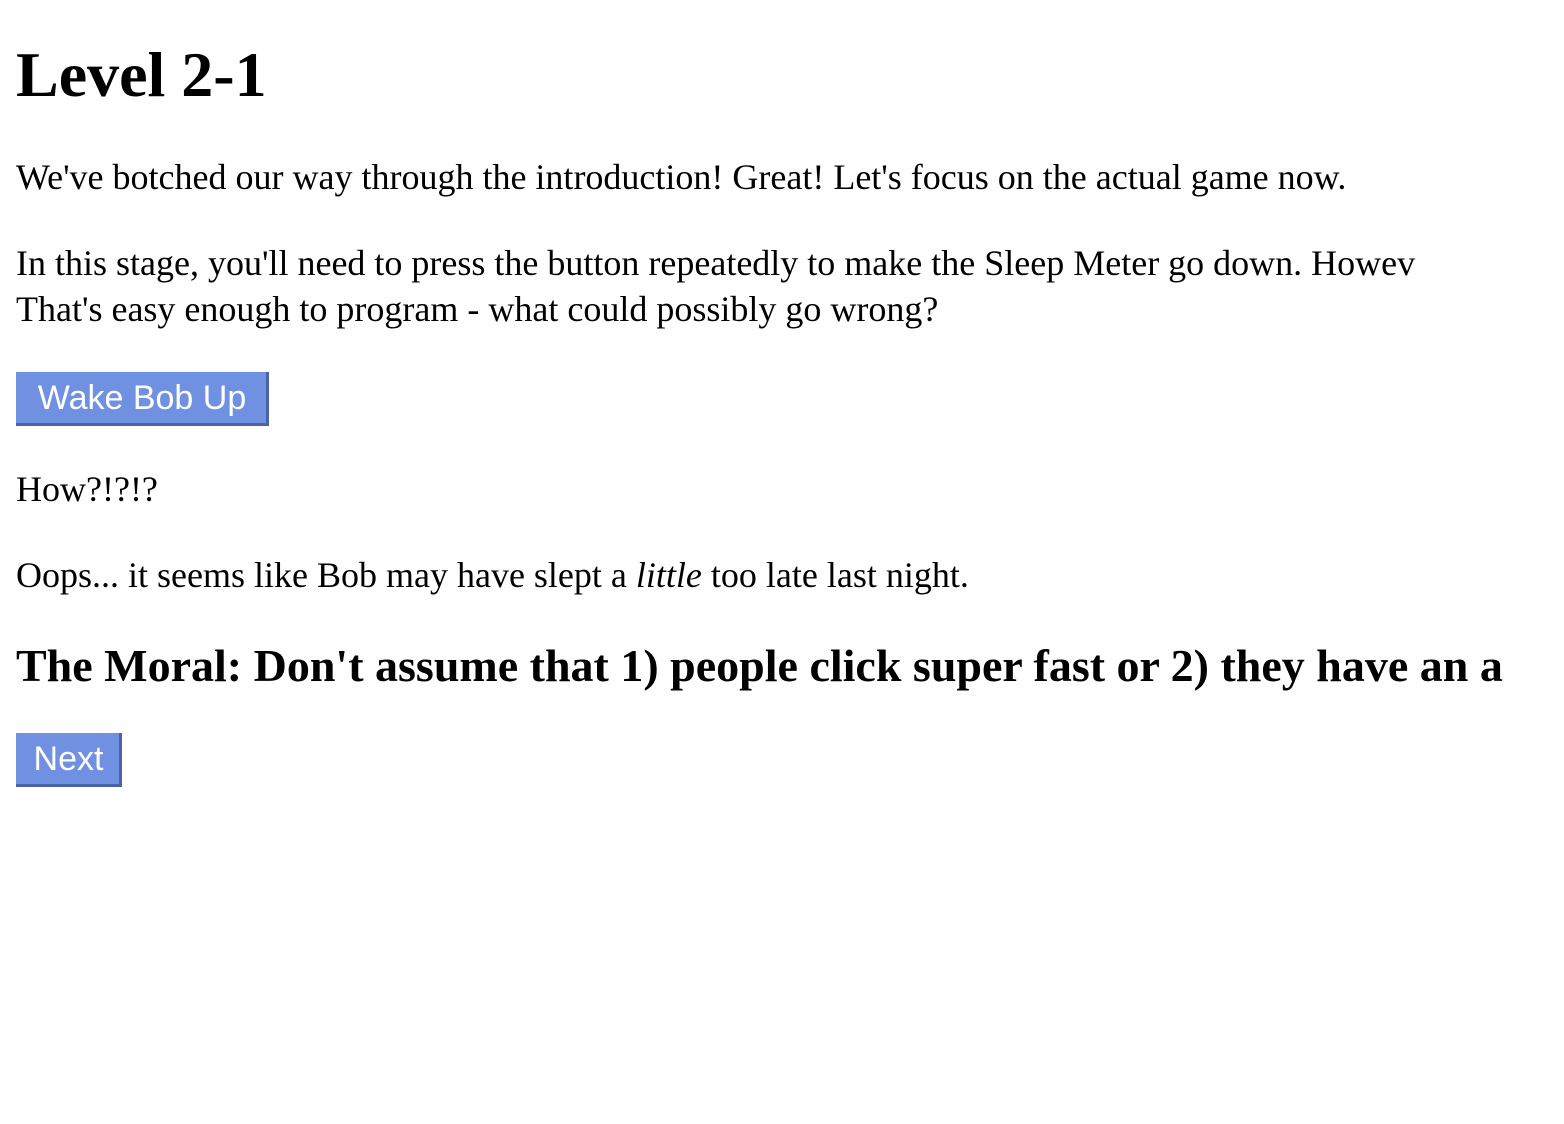 Image resolution: width=1564 pixels, height=1124 pixels. I want to click on next-button: Next, so click(69, 760).